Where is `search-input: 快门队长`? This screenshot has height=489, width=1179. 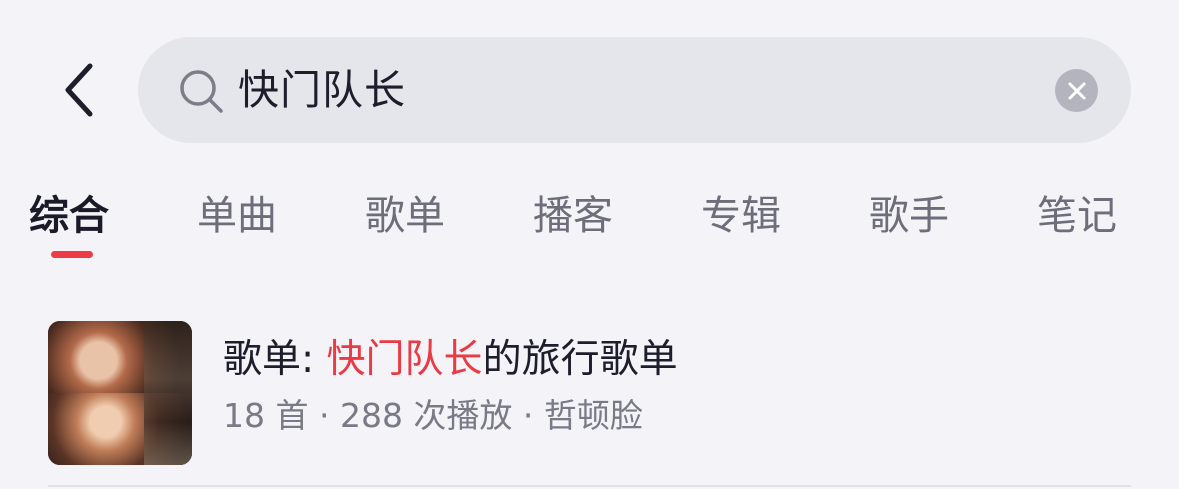
search-input: 快门队长 is located at coordinates (322, 90).